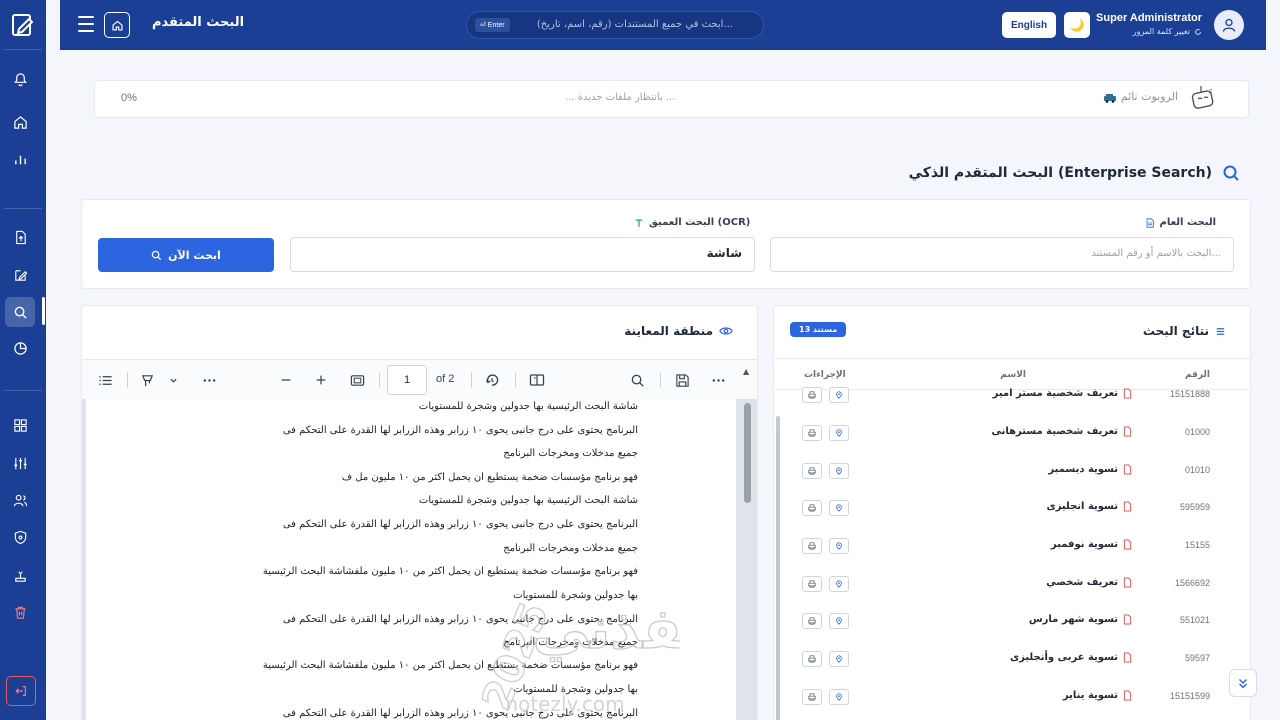  What do you see at coordinates (1060, 173) in the screenshot?
I see `page-title: البحث المتقدم الذكي (Enterprise Search)` at bounding box center [1060, 173].